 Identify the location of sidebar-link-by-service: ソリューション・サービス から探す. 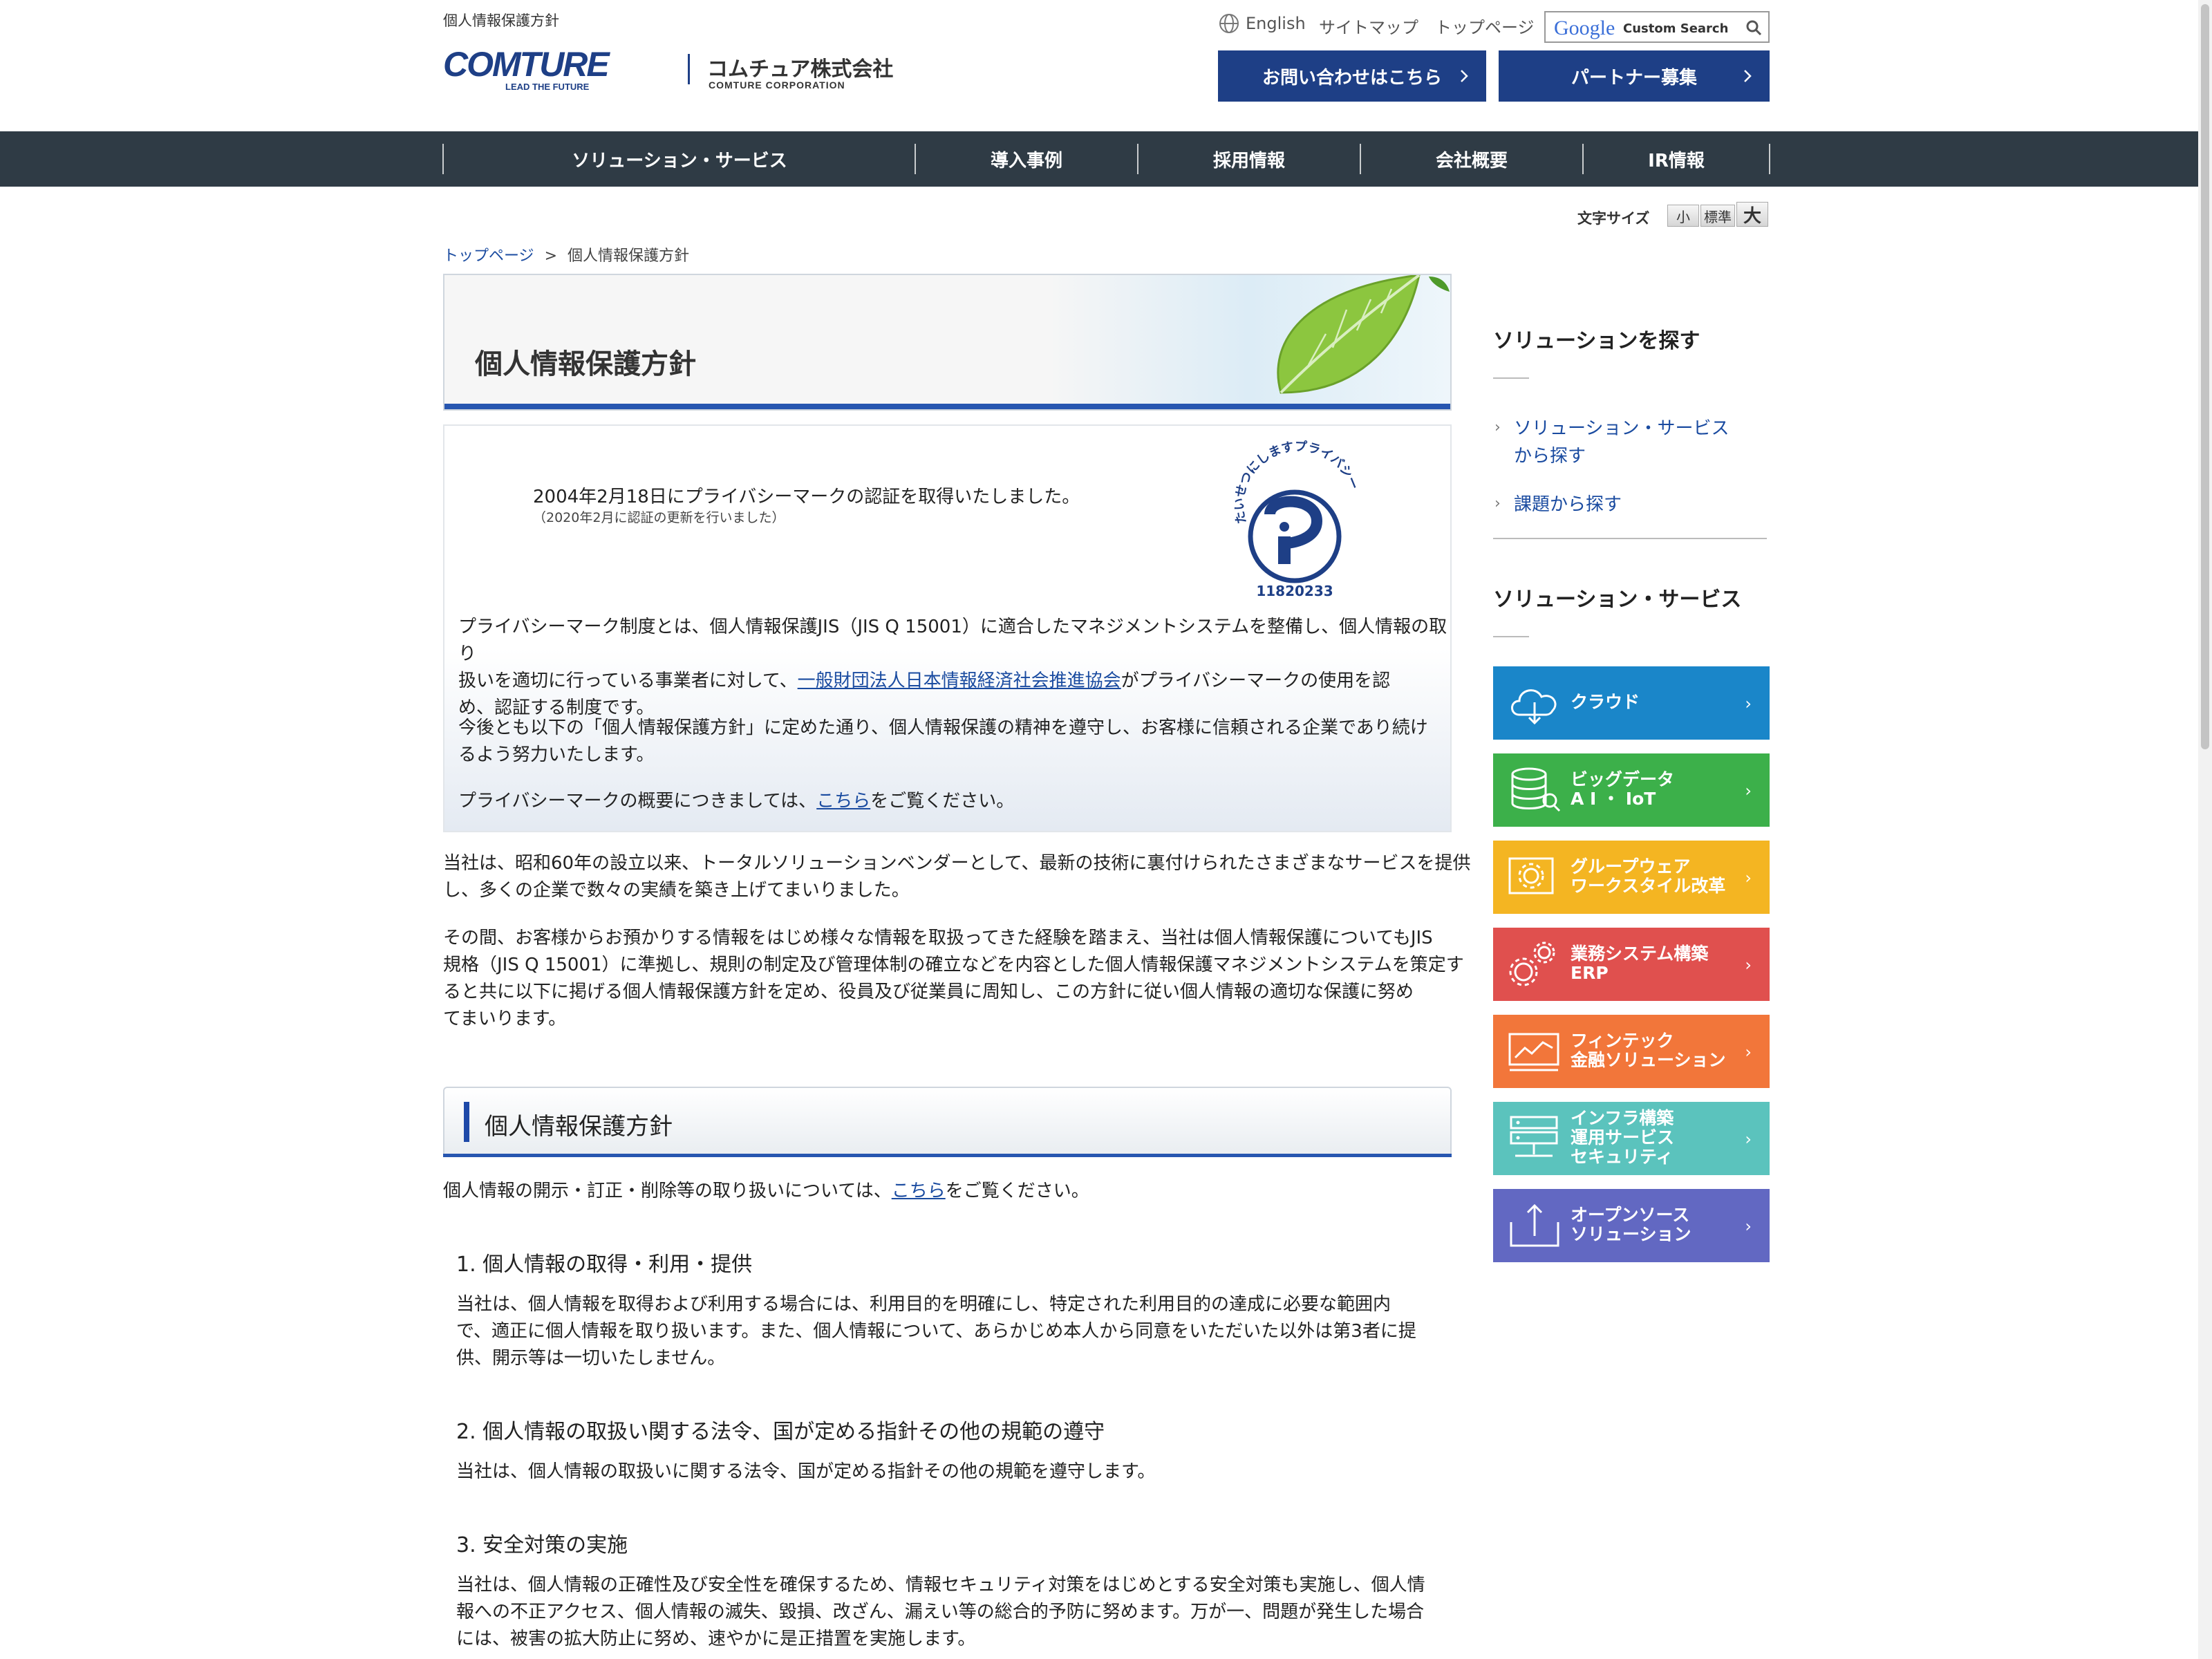
(1621, 442).